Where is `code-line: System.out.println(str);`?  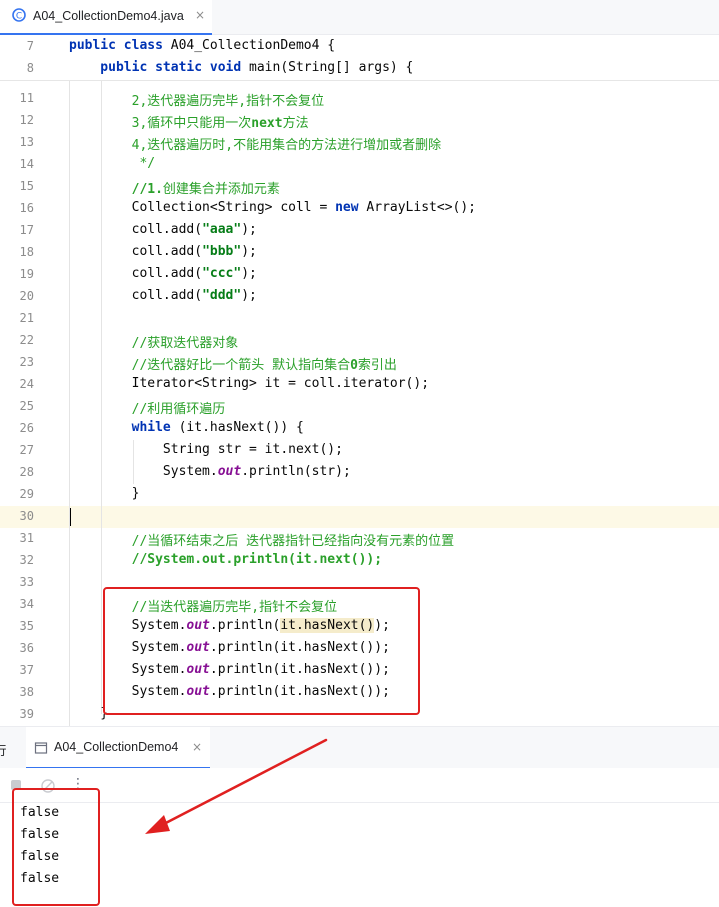 code-line: System.out.println(str); is located at coordinates (210, 471).